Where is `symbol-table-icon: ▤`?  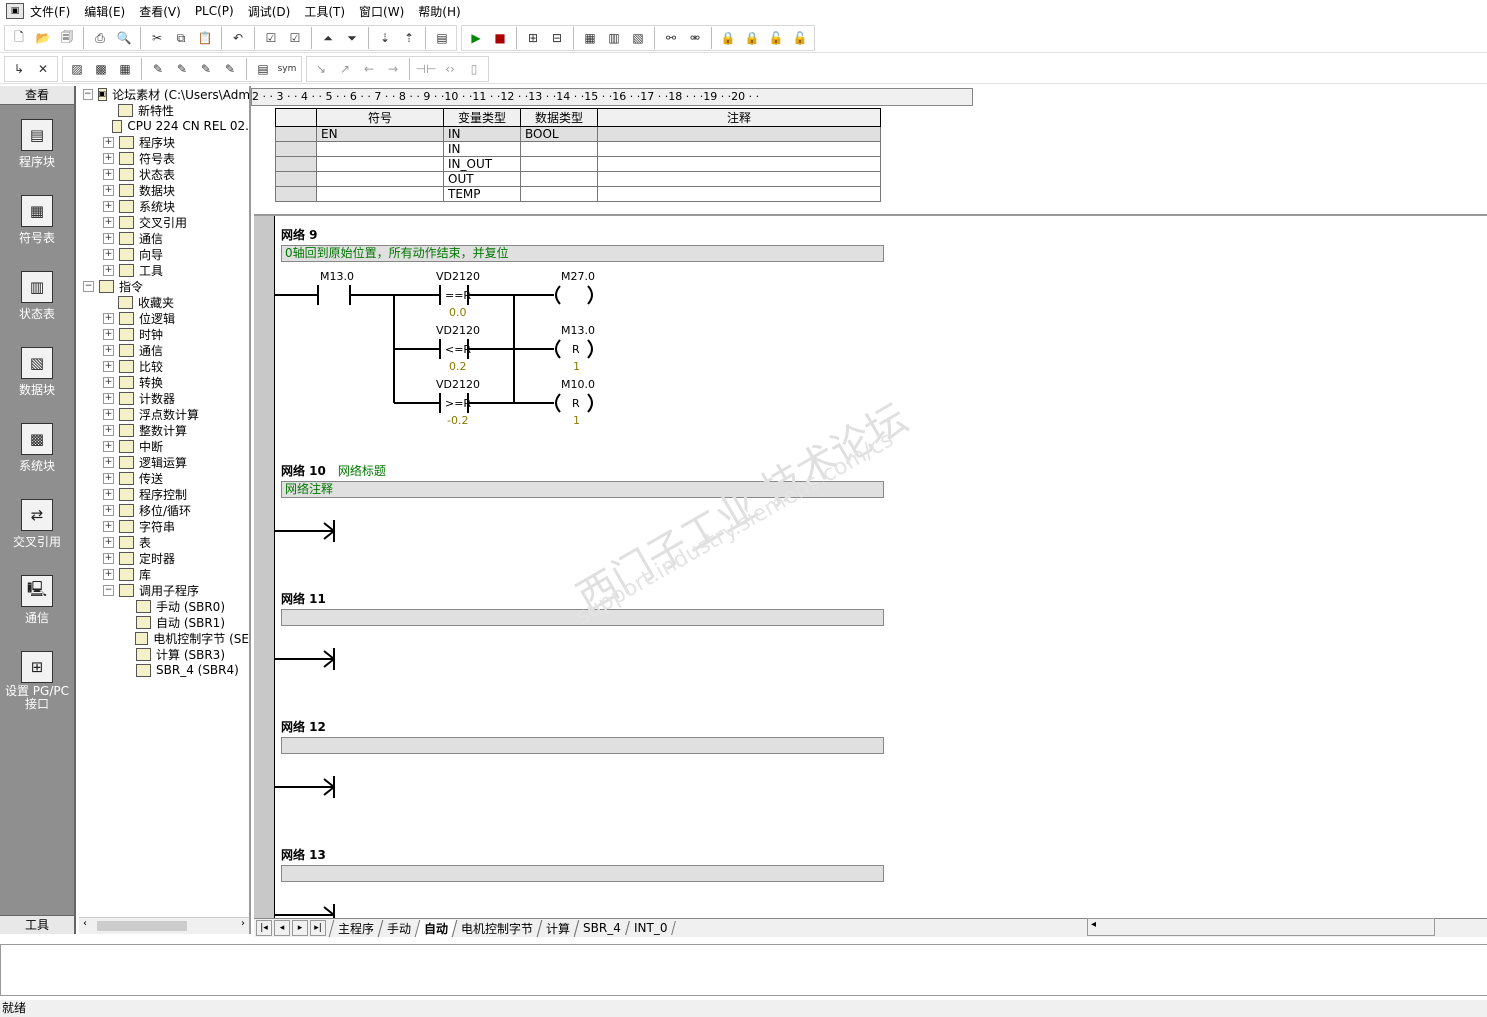
symbol-table-icon: ▤ is located at coordinates (263, 69).